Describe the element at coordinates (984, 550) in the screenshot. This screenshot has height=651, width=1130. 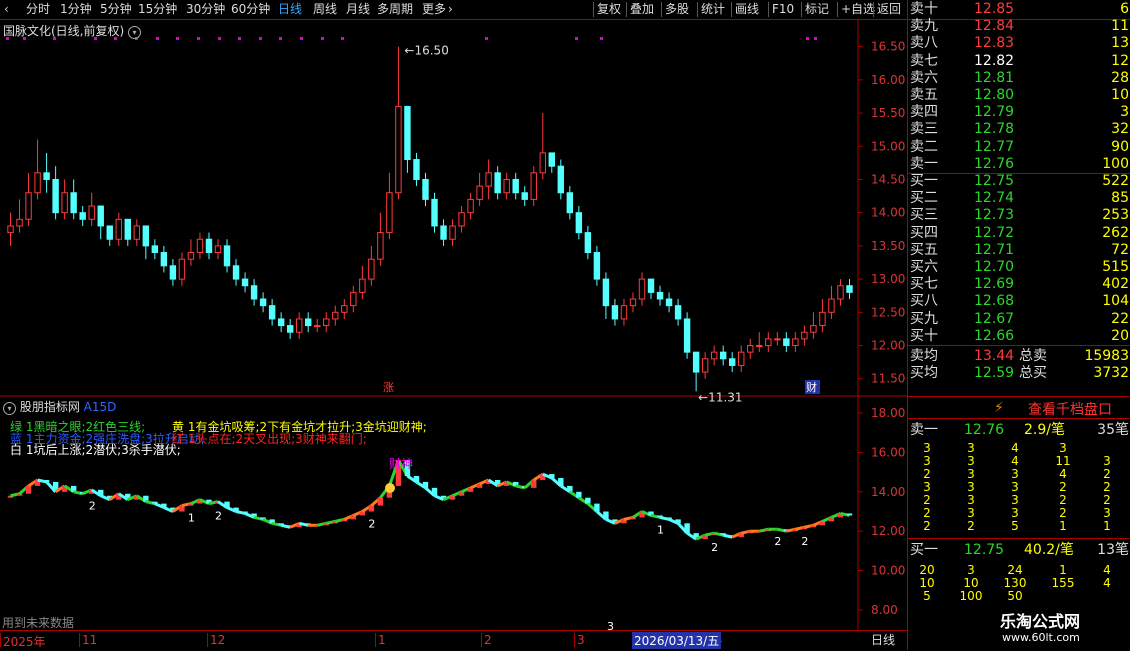
I see `depth-price: 12.75` at that location.